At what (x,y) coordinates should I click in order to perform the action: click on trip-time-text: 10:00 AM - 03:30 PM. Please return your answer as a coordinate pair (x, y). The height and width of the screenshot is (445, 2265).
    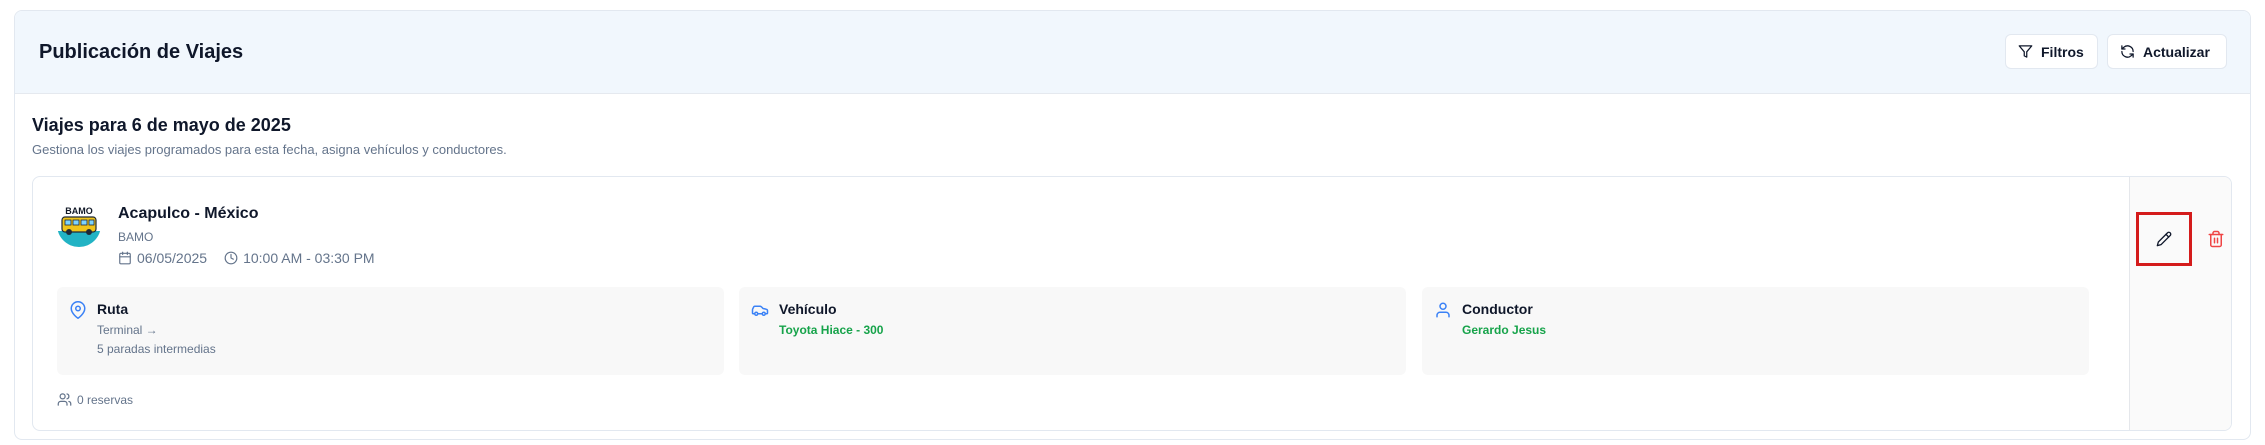
    Looking at the image, I should click on (309, 258).